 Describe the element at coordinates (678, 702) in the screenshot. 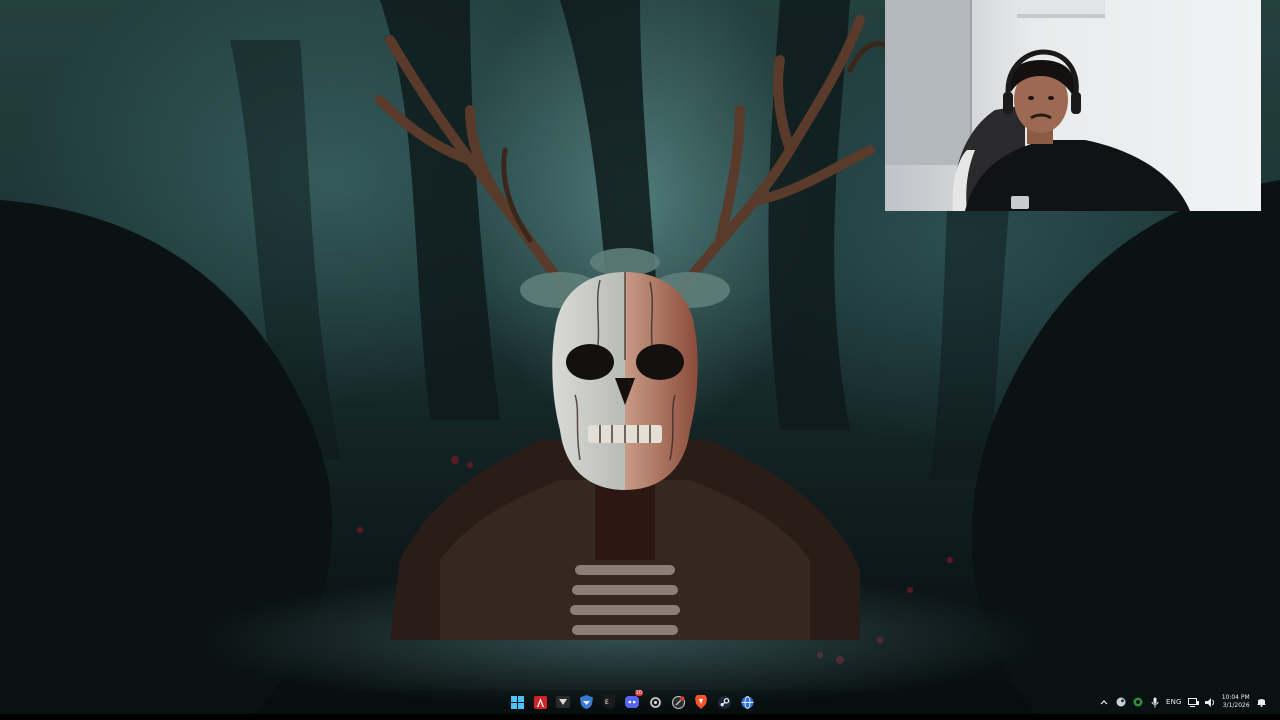

I see `circle-app-icon` at that location.